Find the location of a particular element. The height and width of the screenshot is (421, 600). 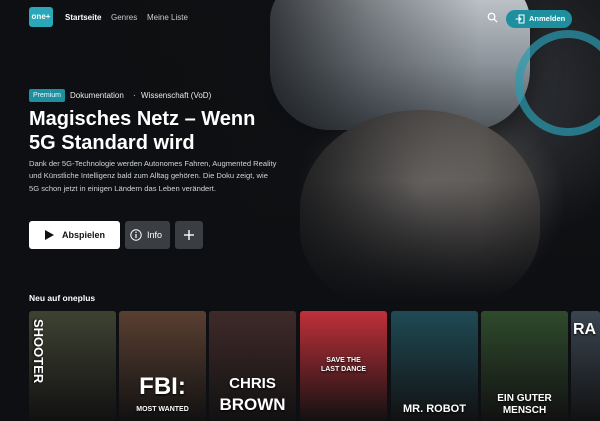

hero-category: Dokumentation is located at coordinates (97, 95).